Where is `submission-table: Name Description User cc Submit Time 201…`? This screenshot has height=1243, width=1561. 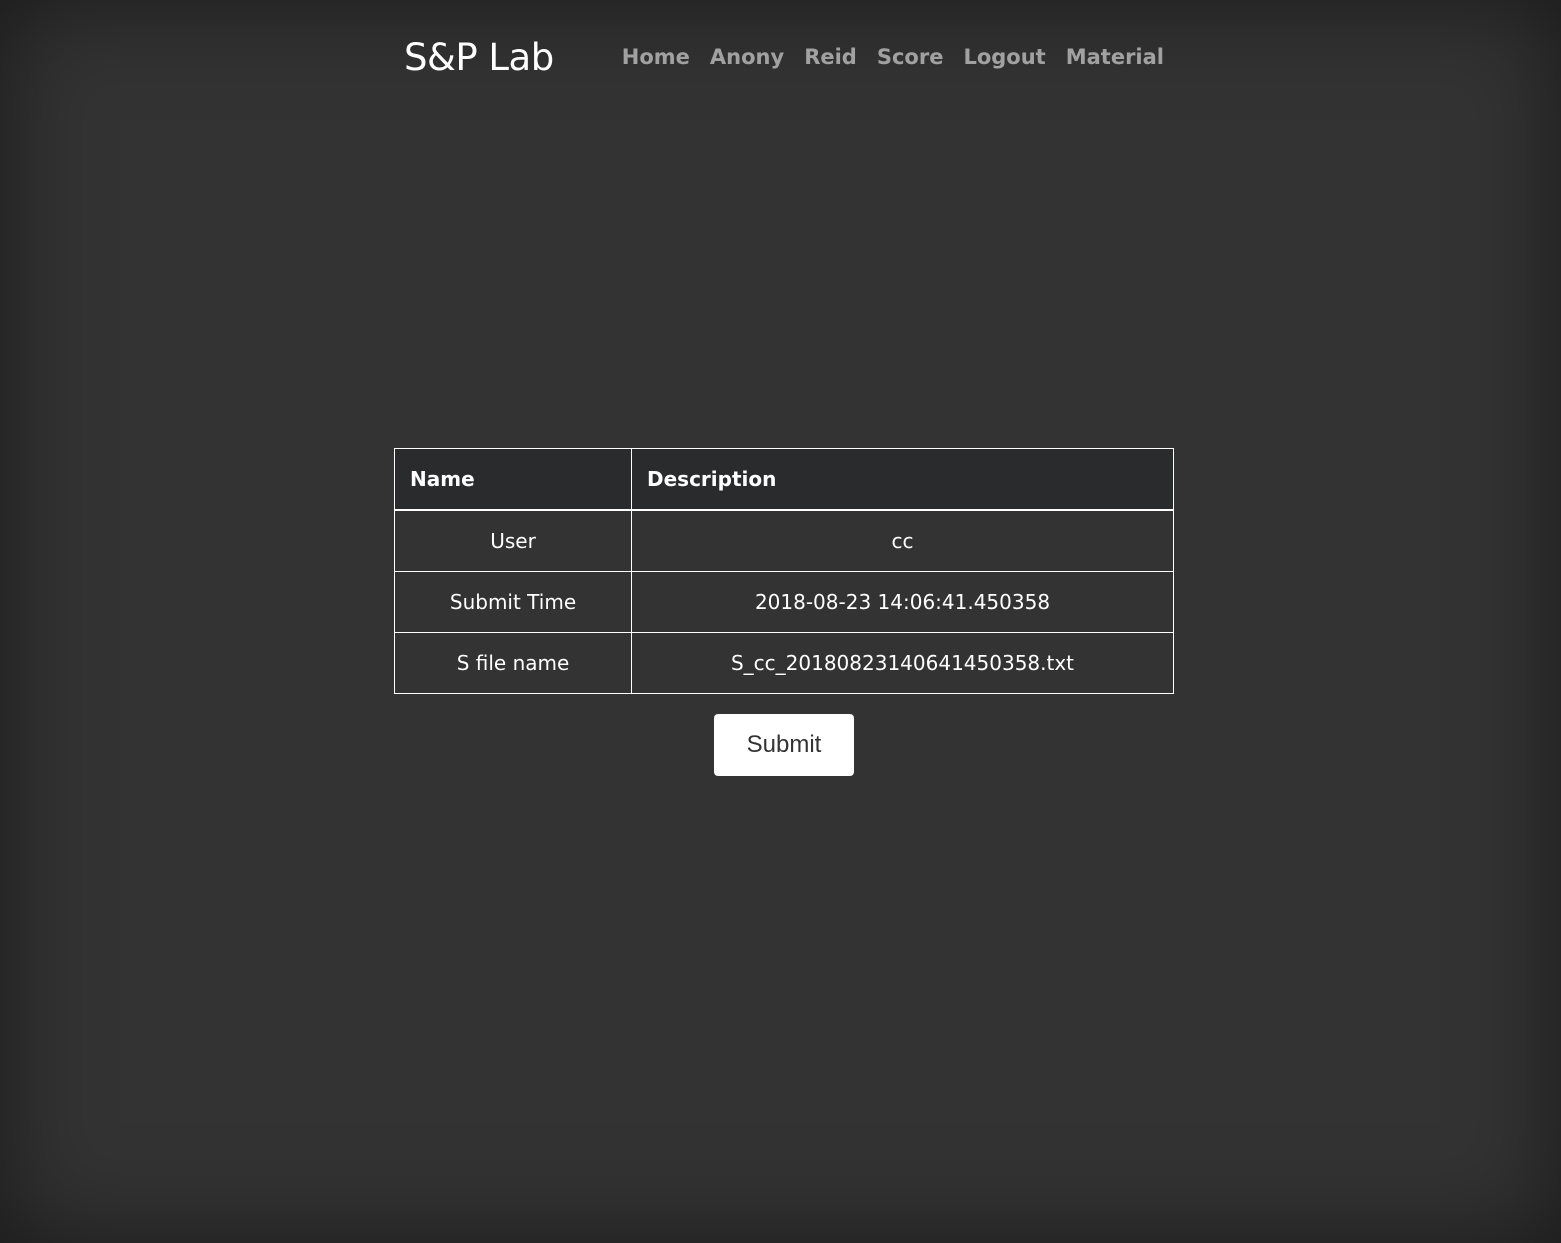
submission-table: Name Description User cc Submit Time 201… is located at coordinates (784, 571).